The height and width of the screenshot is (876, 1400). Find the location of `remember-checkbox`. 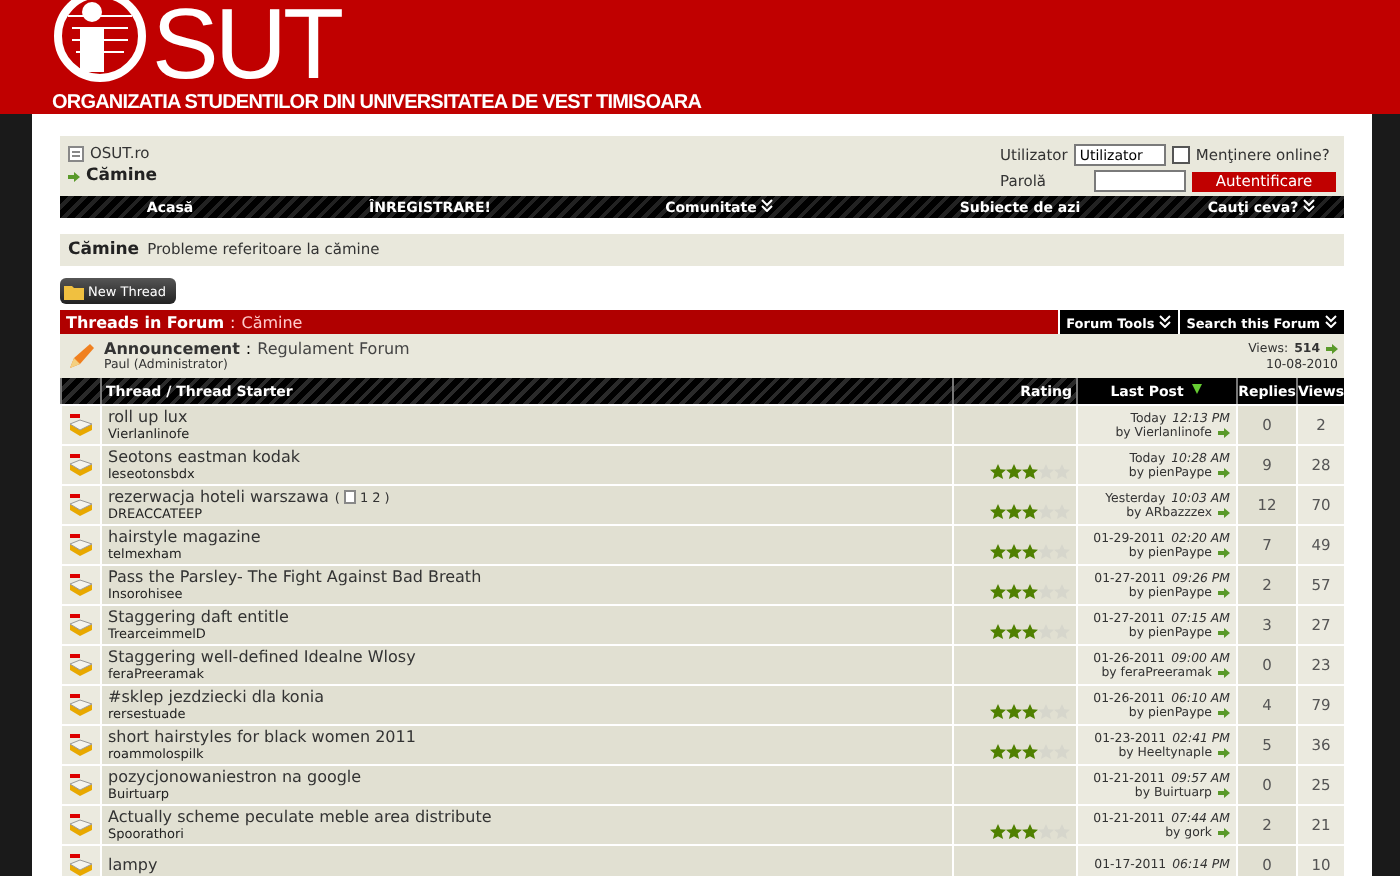

remember-checkbox is located at coordinates (1180, 155).